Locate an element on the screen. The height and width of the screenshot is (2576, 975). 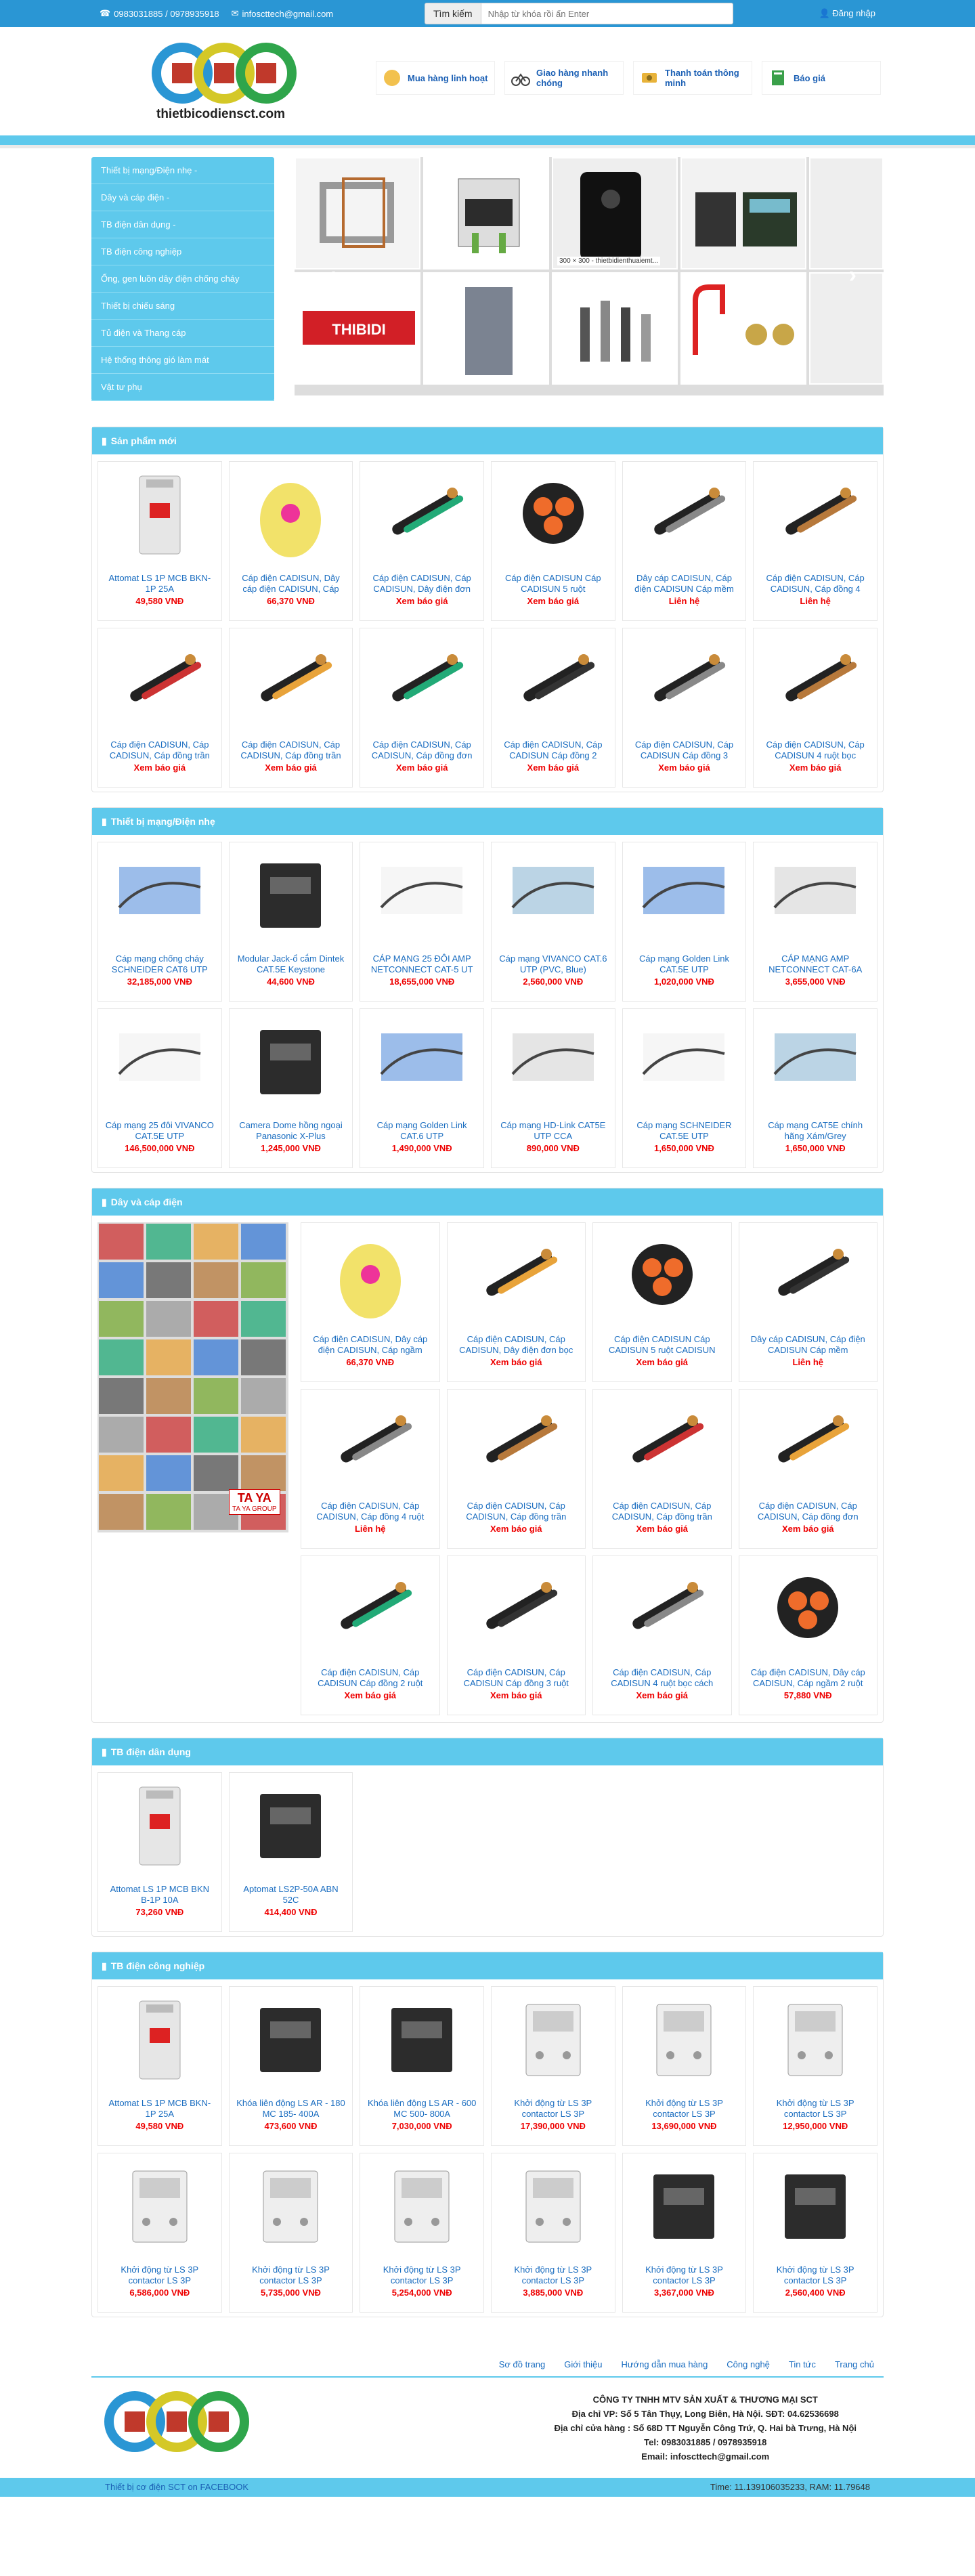
slide-image: THIBIDI is located at coordinates (357, 328).